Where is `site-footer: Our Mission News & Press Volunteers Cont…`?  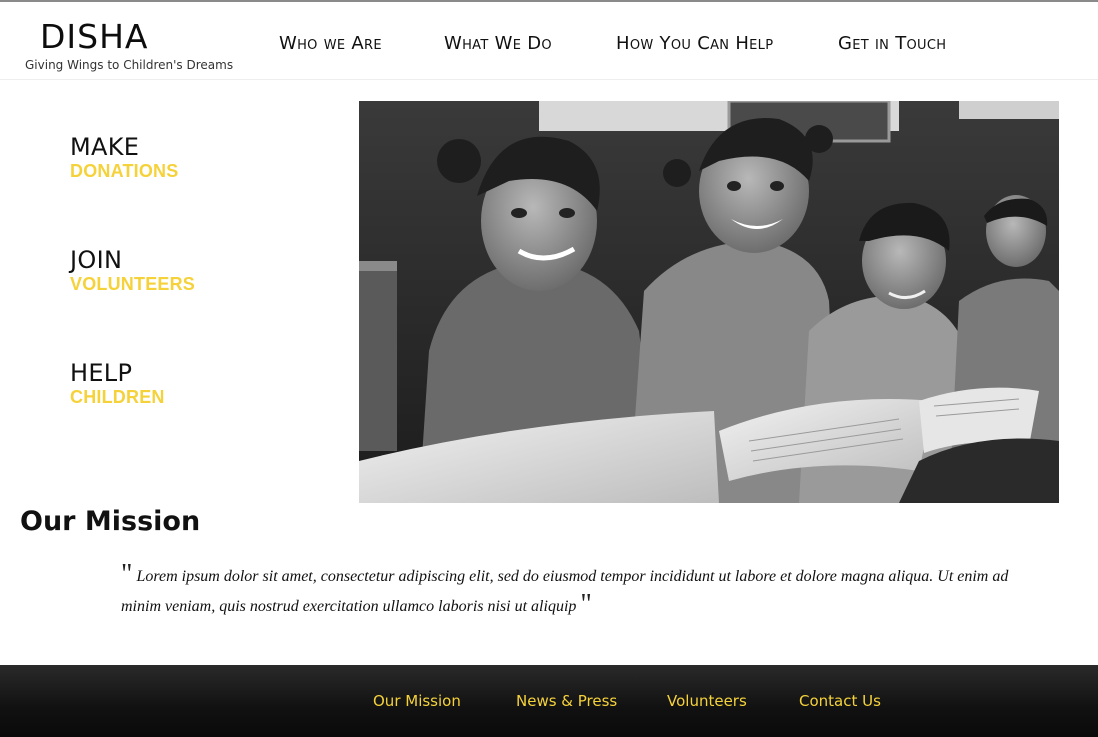
site-footer: Our Mission News & Press Volunteers Cont… is located at coordinates (549, 701).